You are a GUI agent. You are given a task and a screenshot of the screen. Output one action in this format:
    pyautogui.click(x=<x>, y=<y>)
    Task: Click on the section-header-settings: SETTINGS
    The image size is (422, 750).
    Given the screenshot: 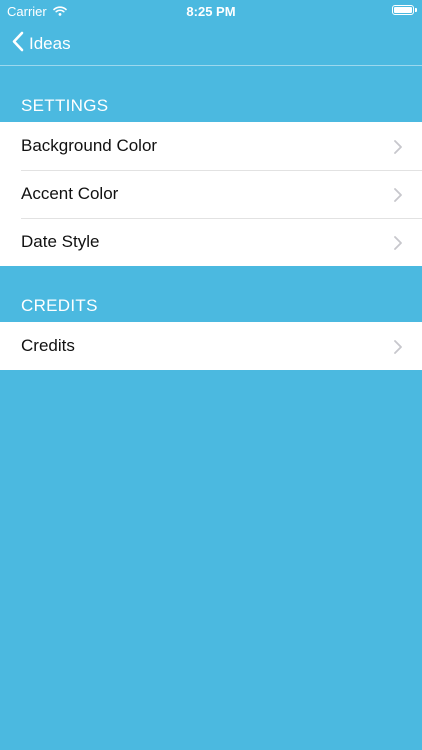 What is the action you would take?
    pyautogui.click(x=65, y=105)
    